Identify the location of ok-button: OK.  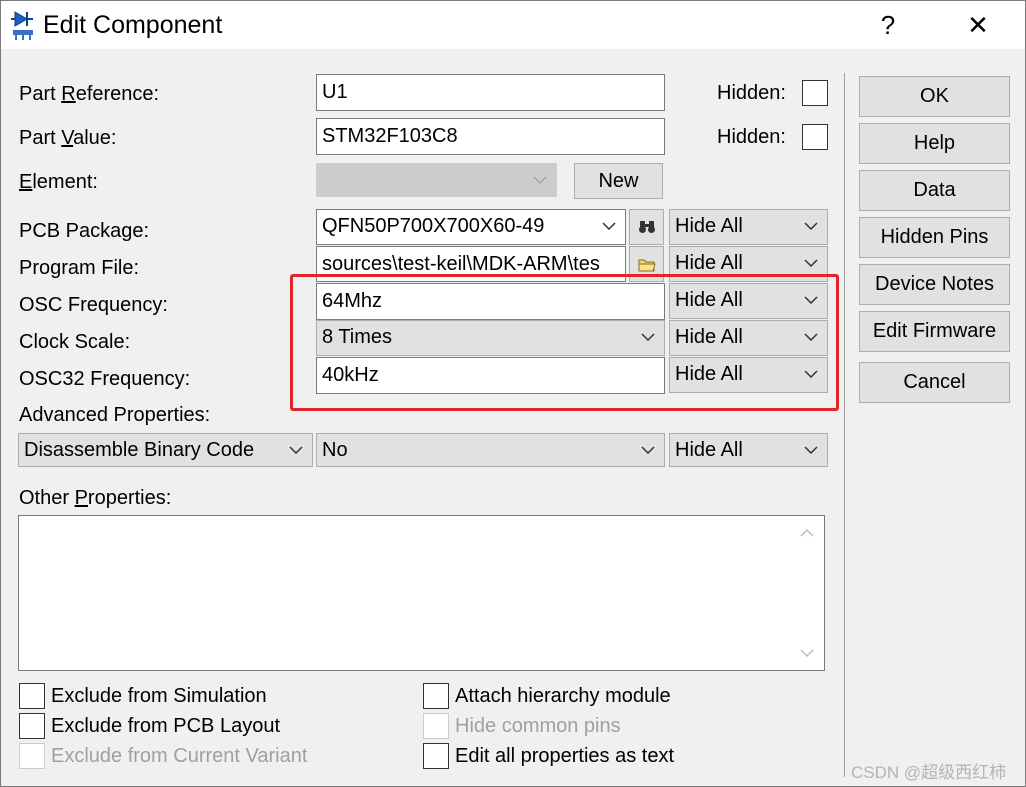
(934, 96).